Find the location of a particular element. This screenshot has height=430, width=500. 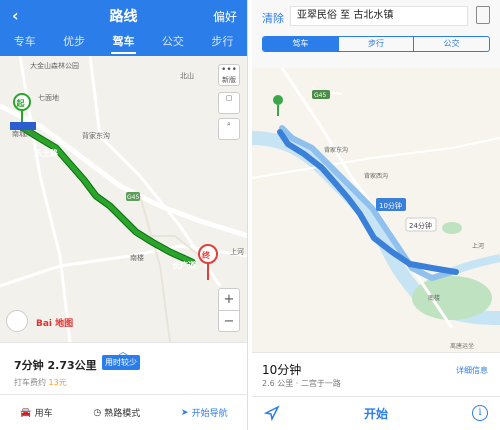

apple-header: 清除 亚翠民俗 至 古北水镇 驾车 步行 公交 is located at coordinates (376, 34).